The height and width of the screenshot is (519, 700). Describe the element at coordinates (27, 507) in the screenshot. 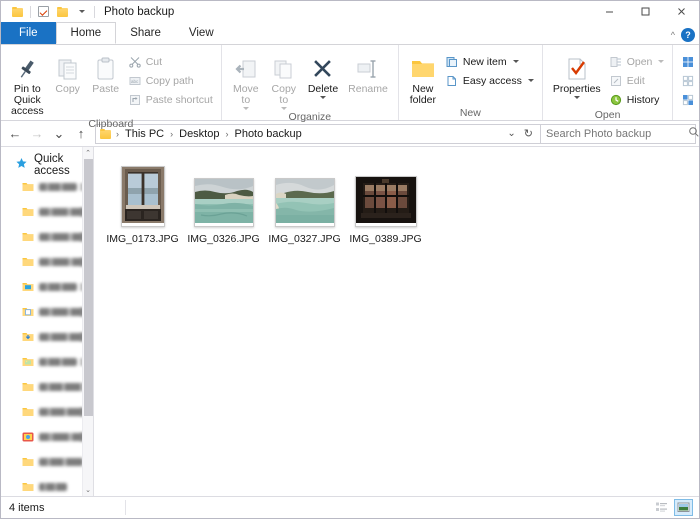

I see `item-count: 4 items` at that location.